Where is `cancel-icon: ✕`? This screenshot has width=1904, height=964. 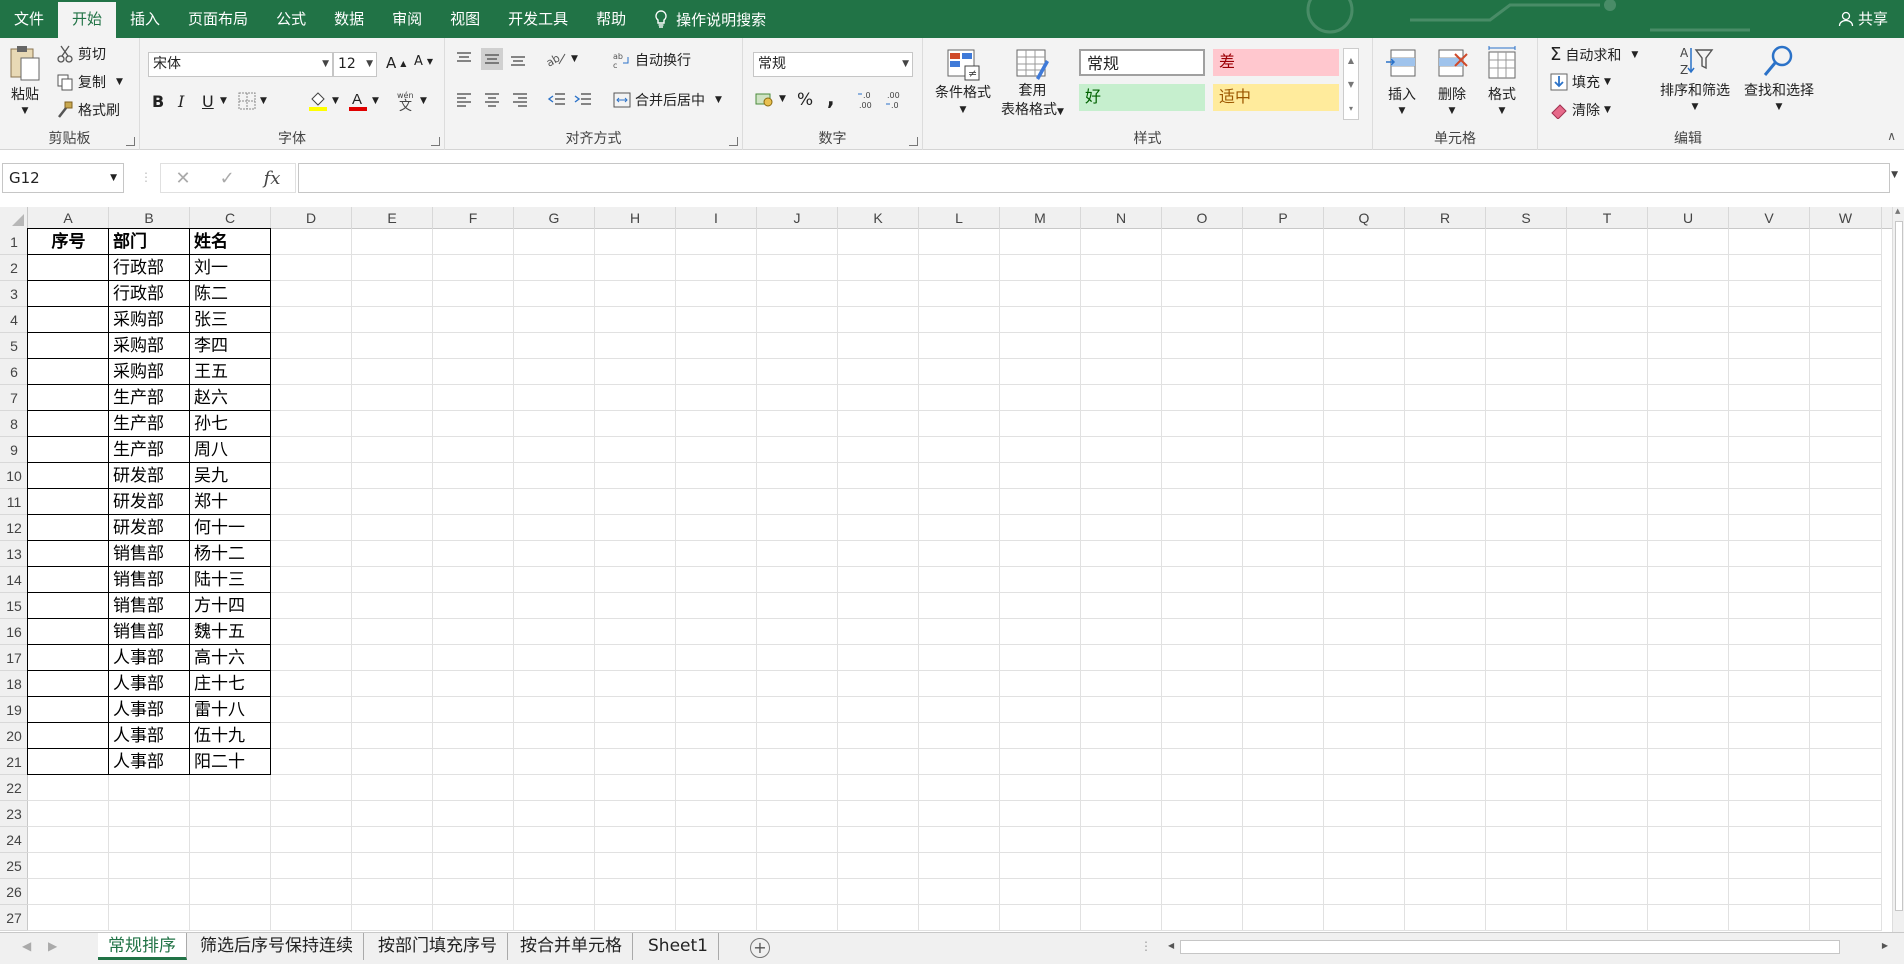 cancel-icon: ✕ is located at coordinates (182, 178).